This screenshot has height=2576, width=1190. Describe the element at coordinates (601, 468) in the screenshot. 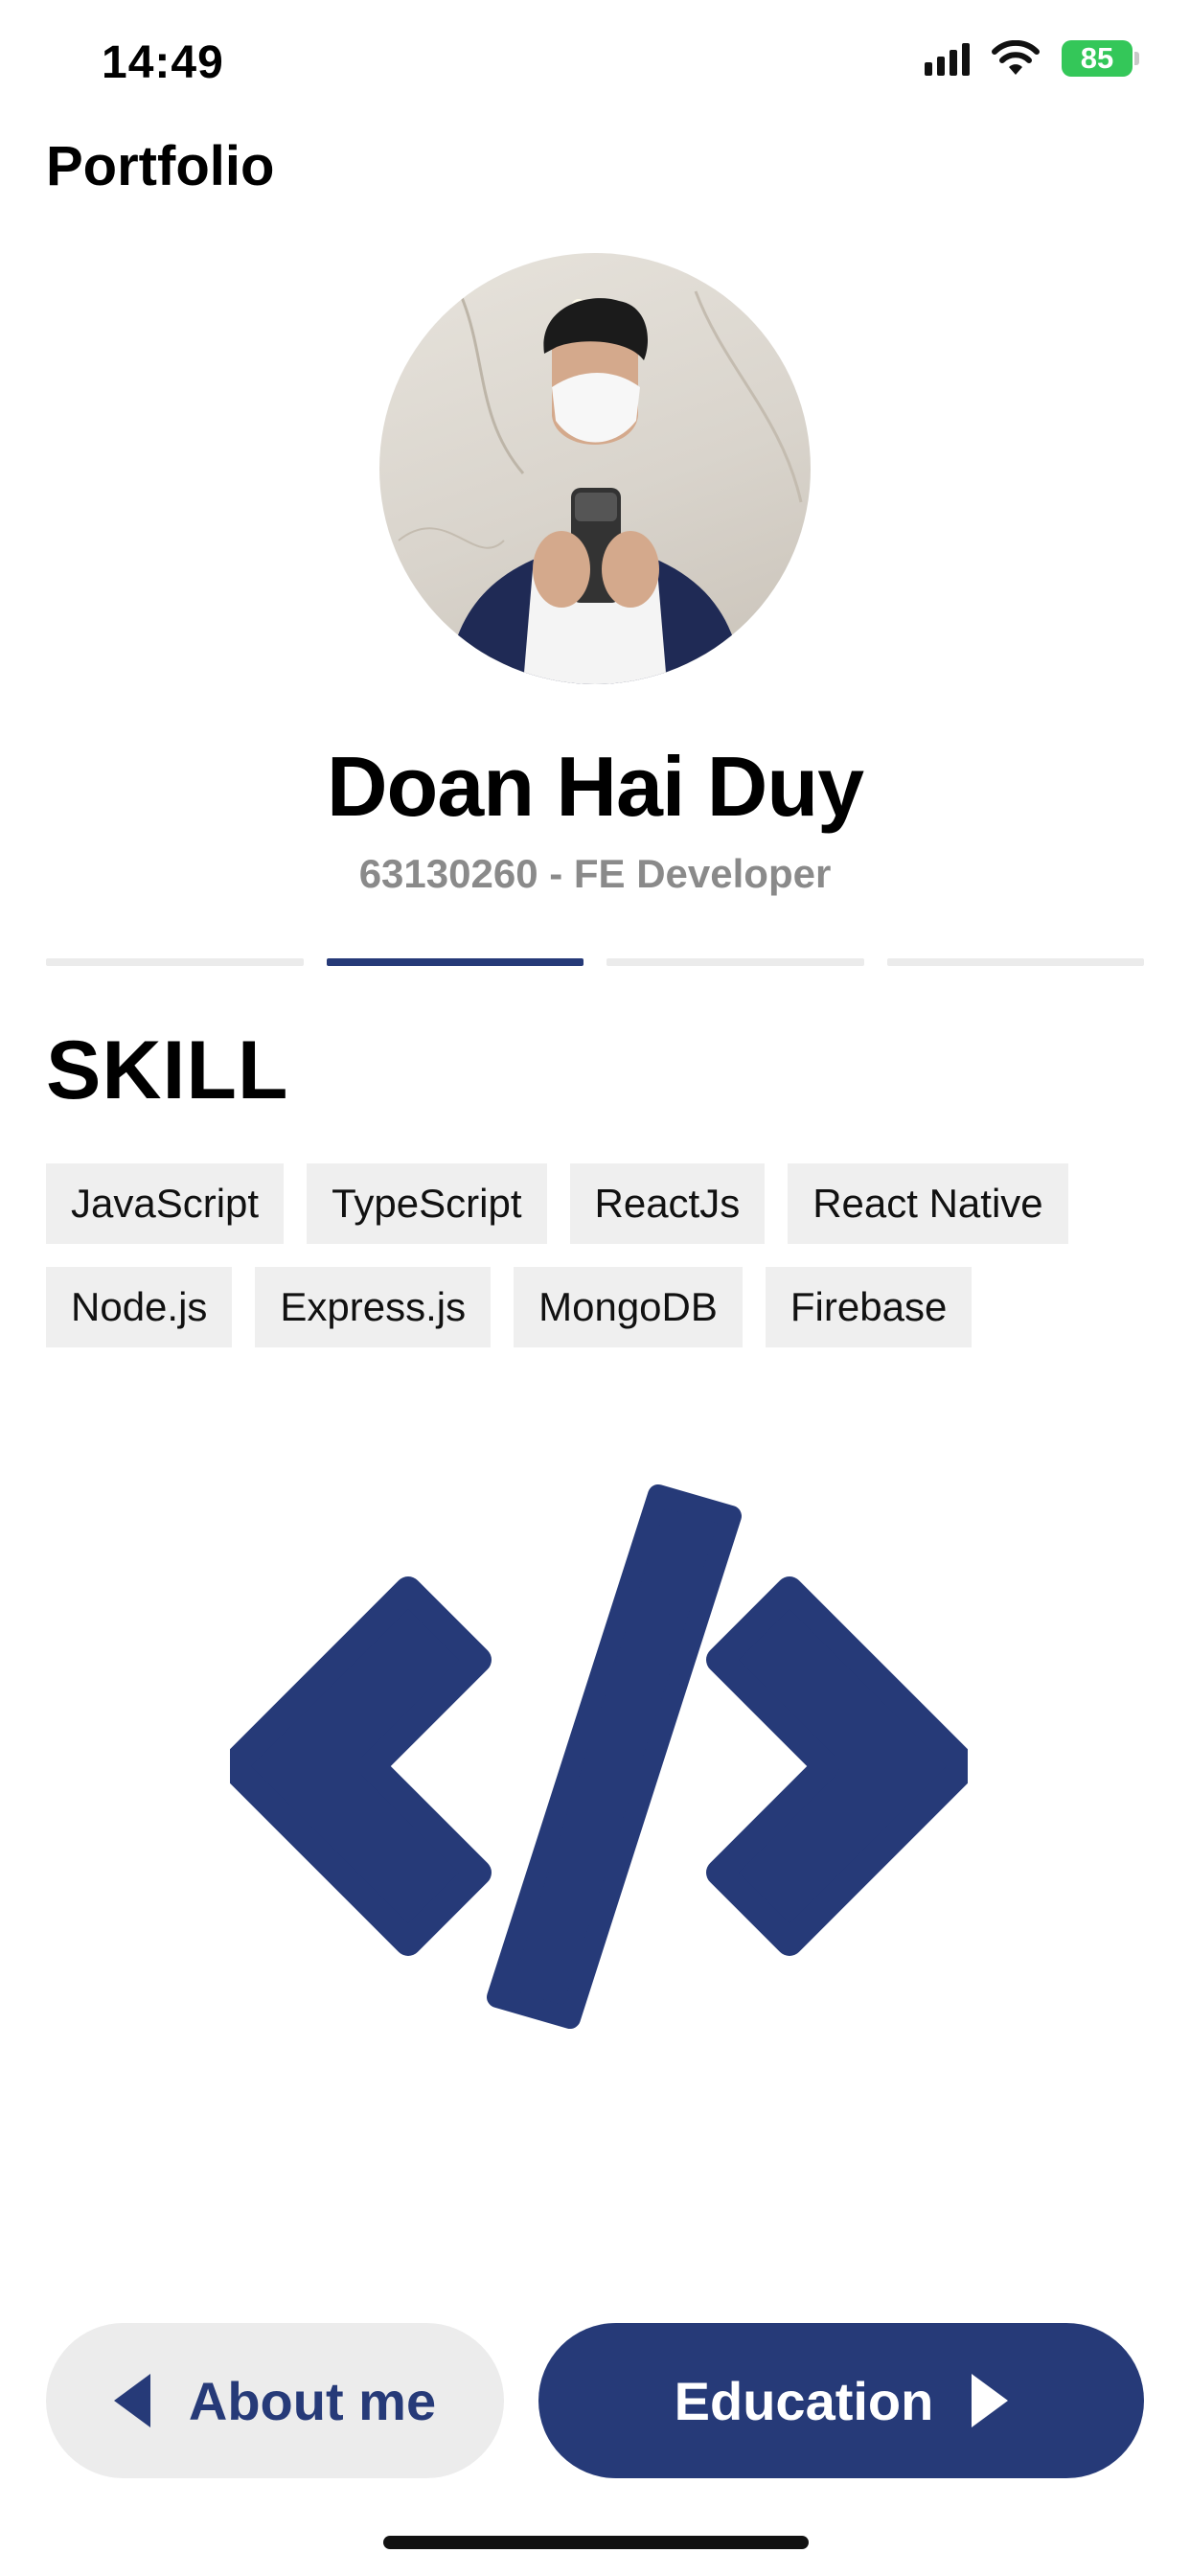

I see `profile-photo` at that location.